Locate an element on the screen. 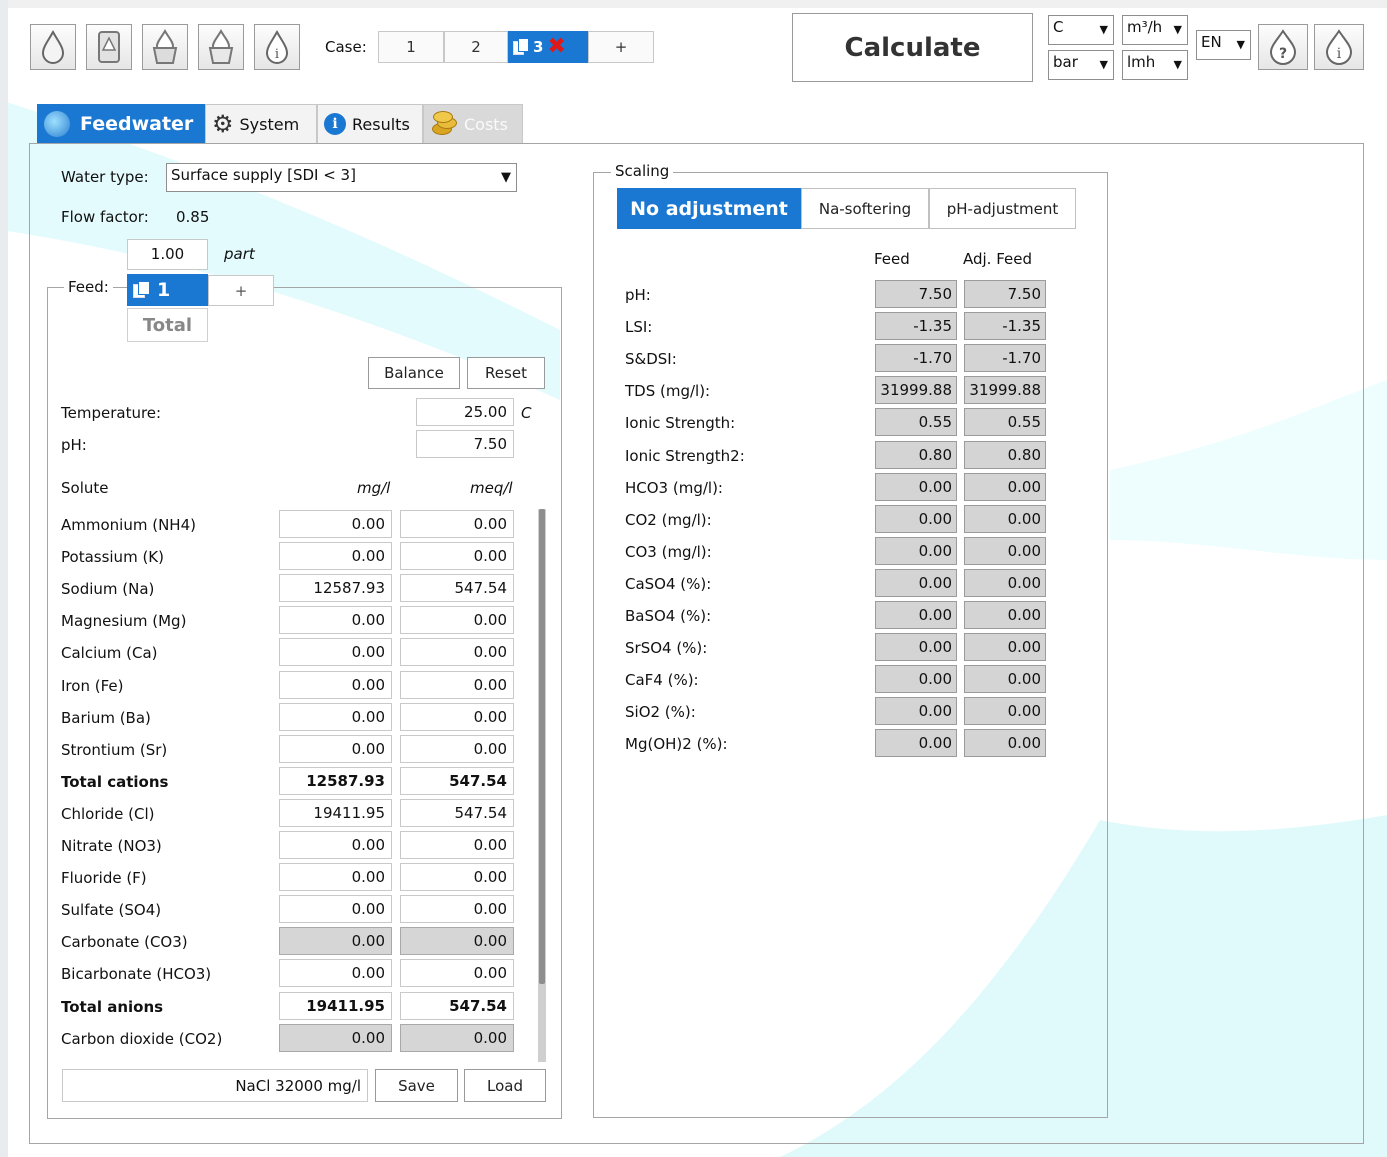  language-select: EN ▼ is located at coordinates (1223, 45).